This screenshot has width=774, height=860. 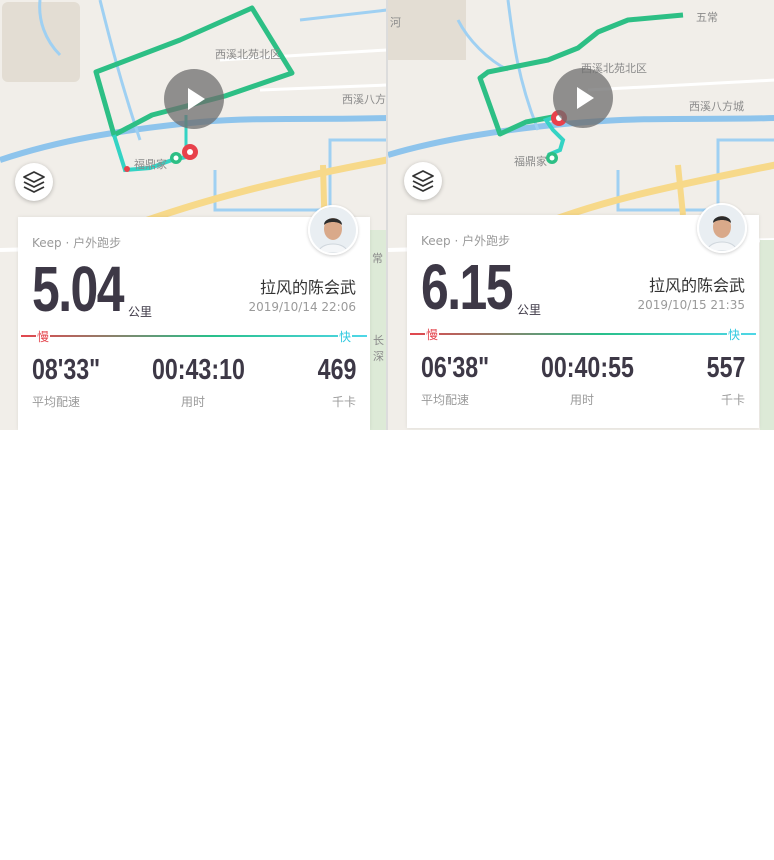 What do you see at coordinates (248, 54) in the screenshot?
I see `map-label: 西溪北苑北区` at bounding box center [248, 54].